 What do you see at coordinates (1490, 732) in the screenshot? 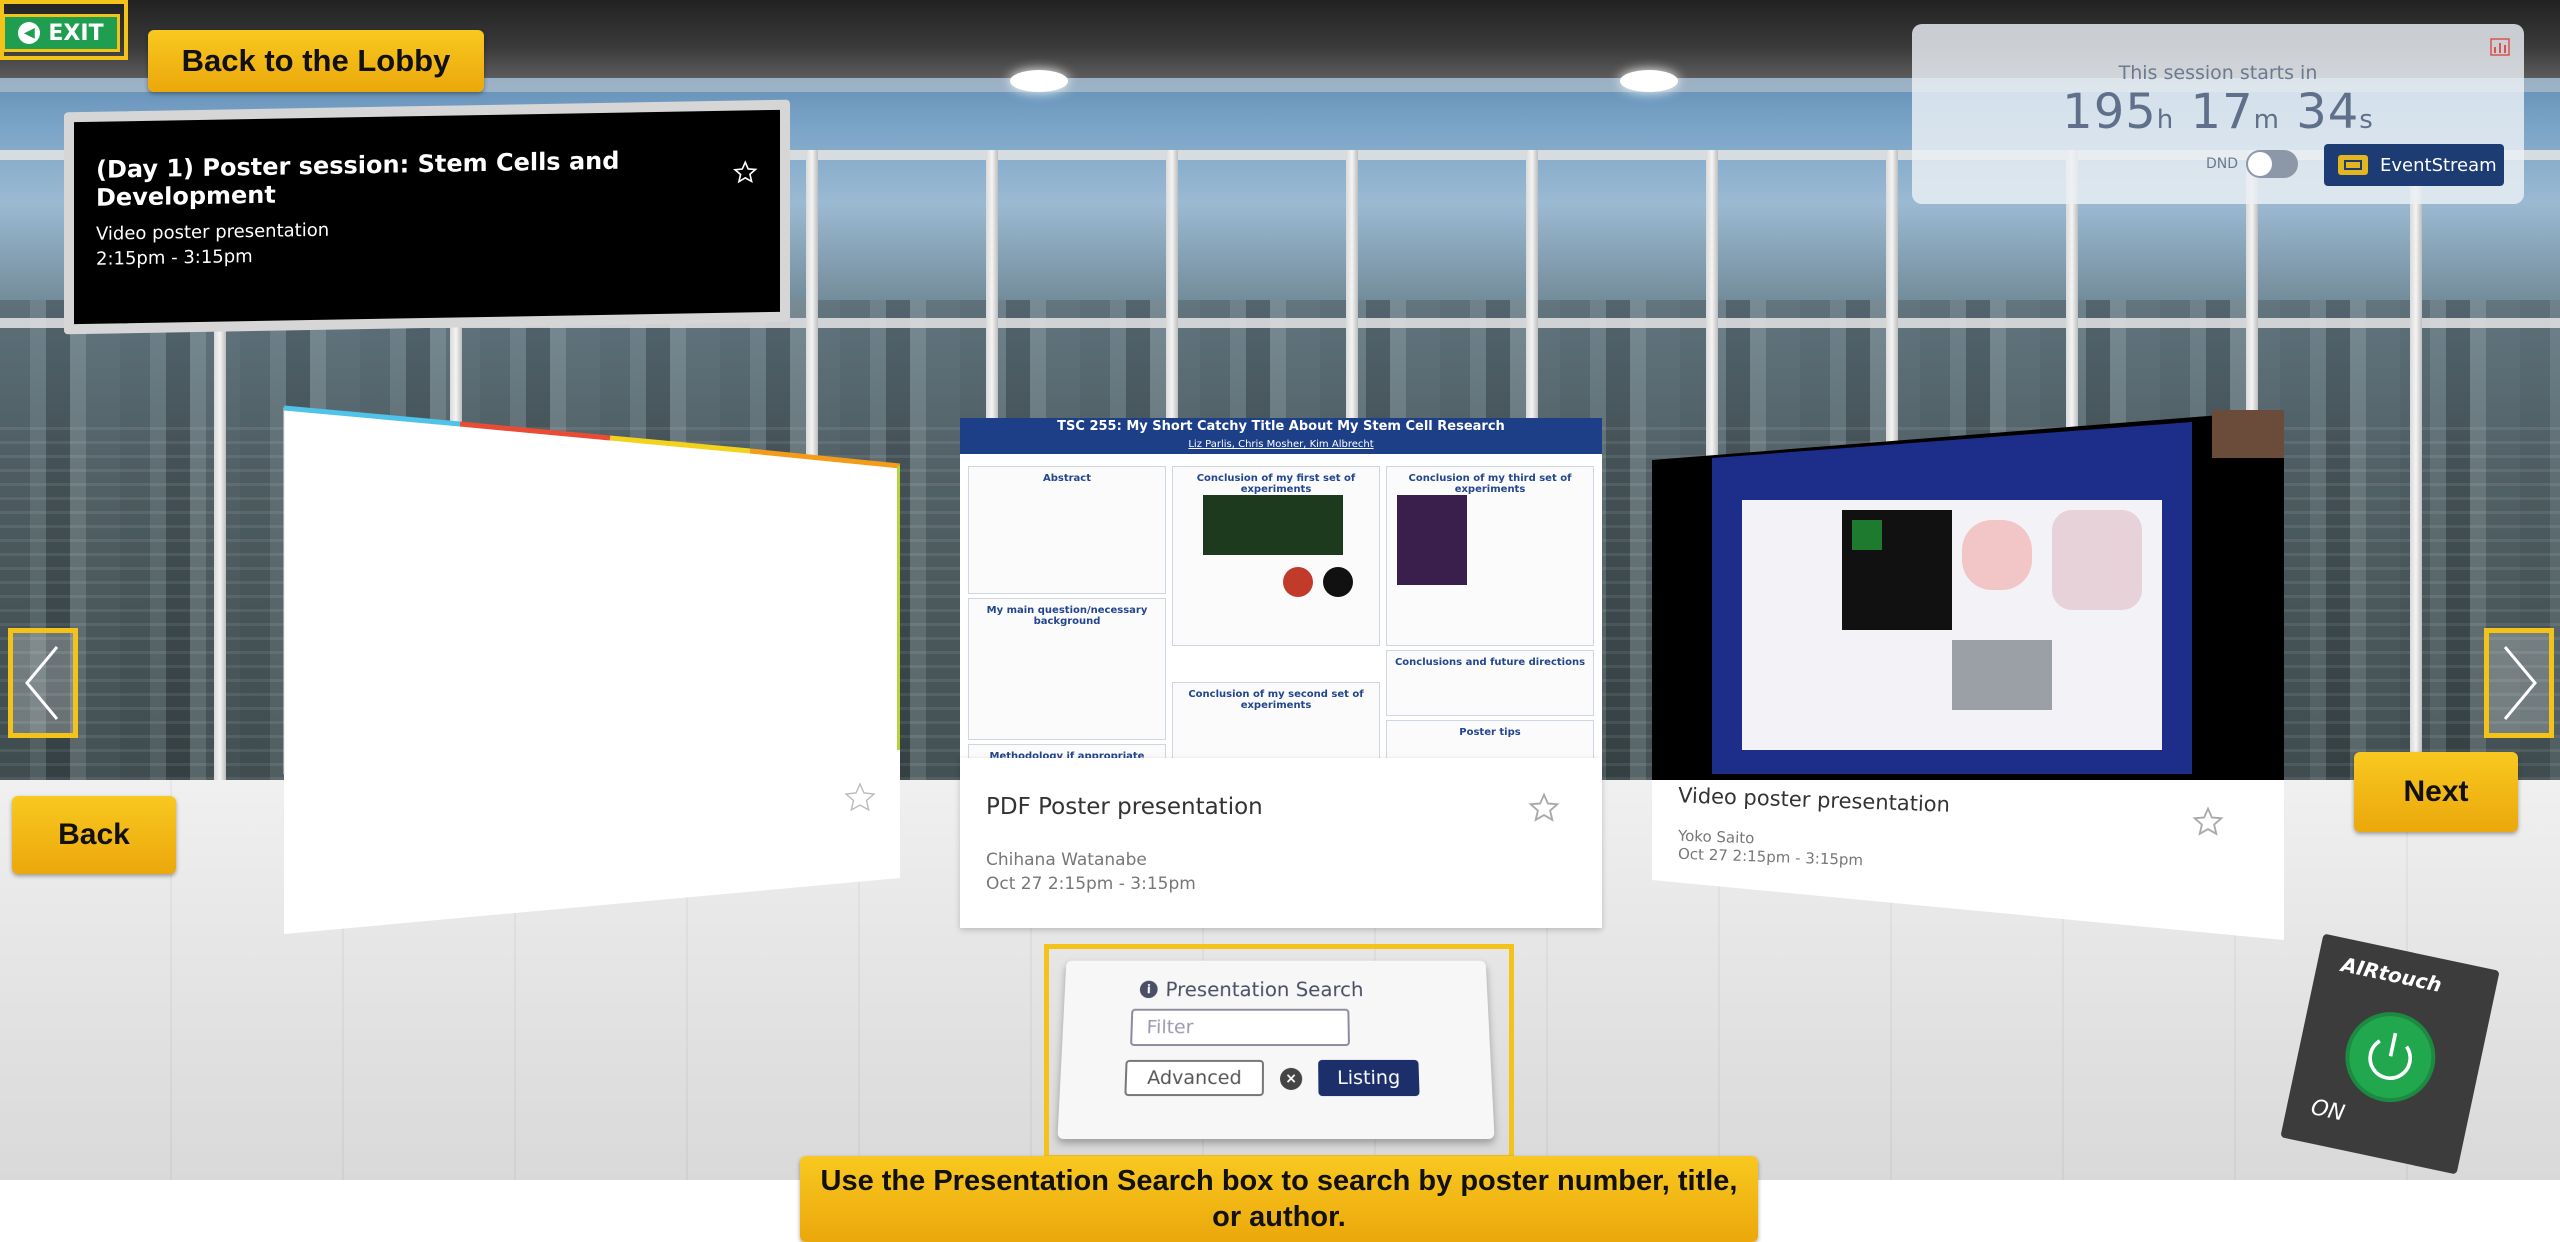
I see `panel-title: Poster tips` at bounding box center [1490, 732].